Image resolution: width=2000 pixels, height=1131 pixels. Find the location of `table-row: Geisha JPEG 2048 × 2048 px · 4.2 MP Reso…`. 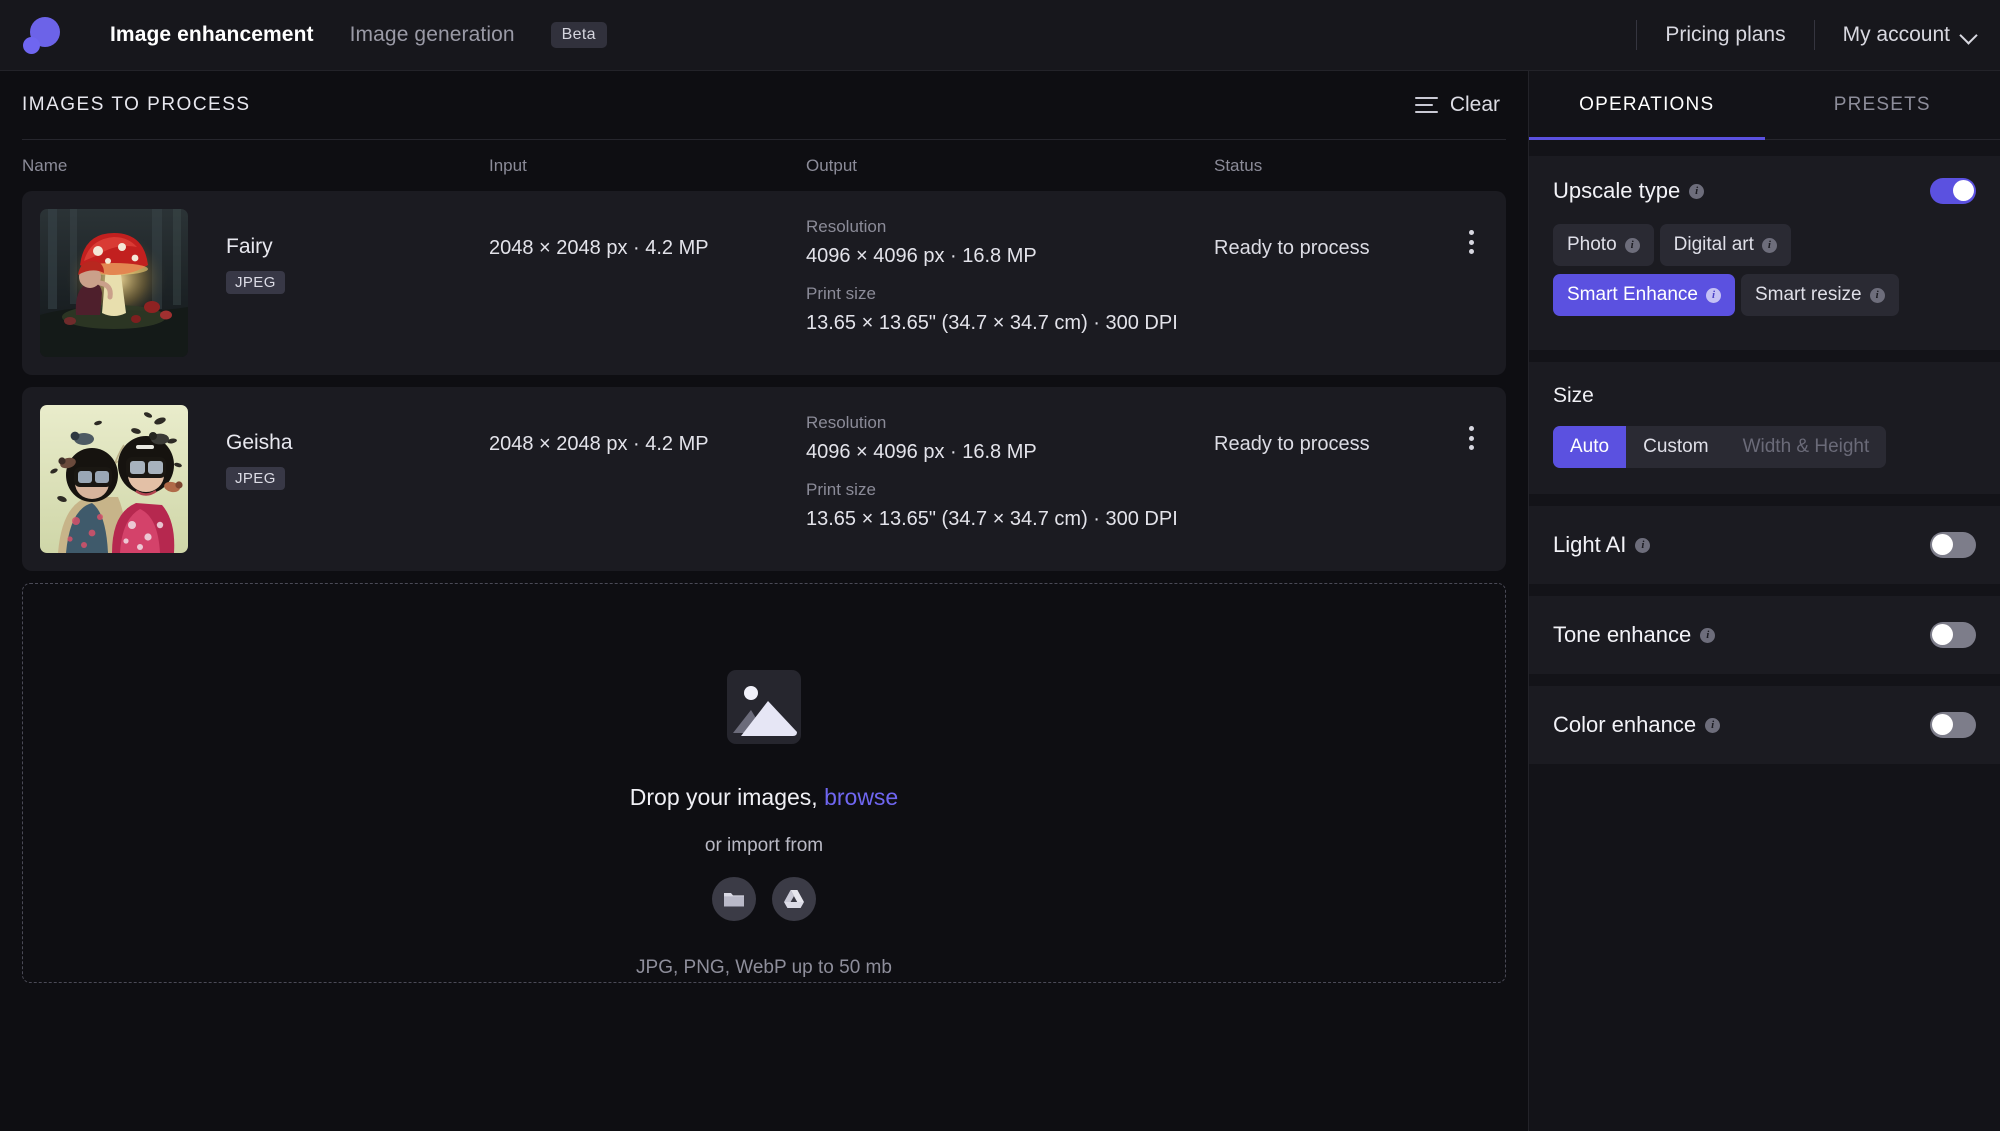

table-row: Geisha JPEG 2048 × 2048 px · 4.2 MP Reso… is located at coordinates (764, 479).